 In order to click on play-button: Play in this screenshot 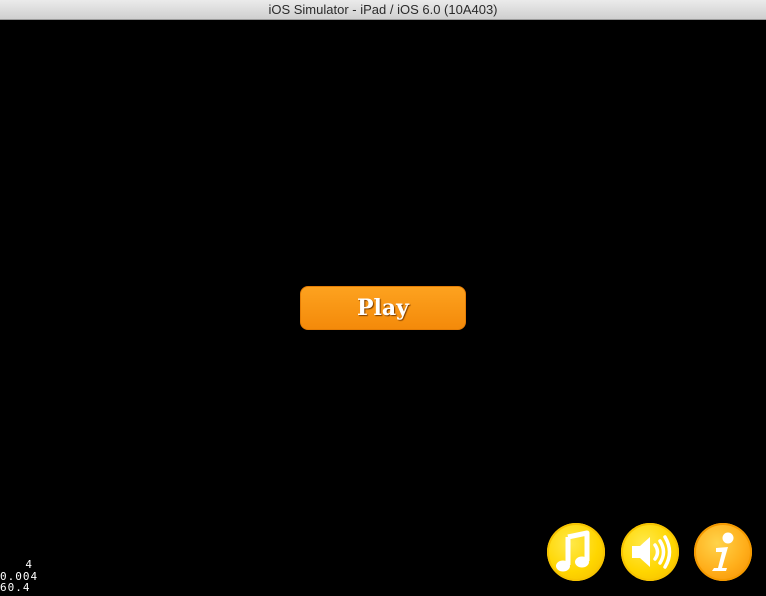, I will do `click(383, 308)`.